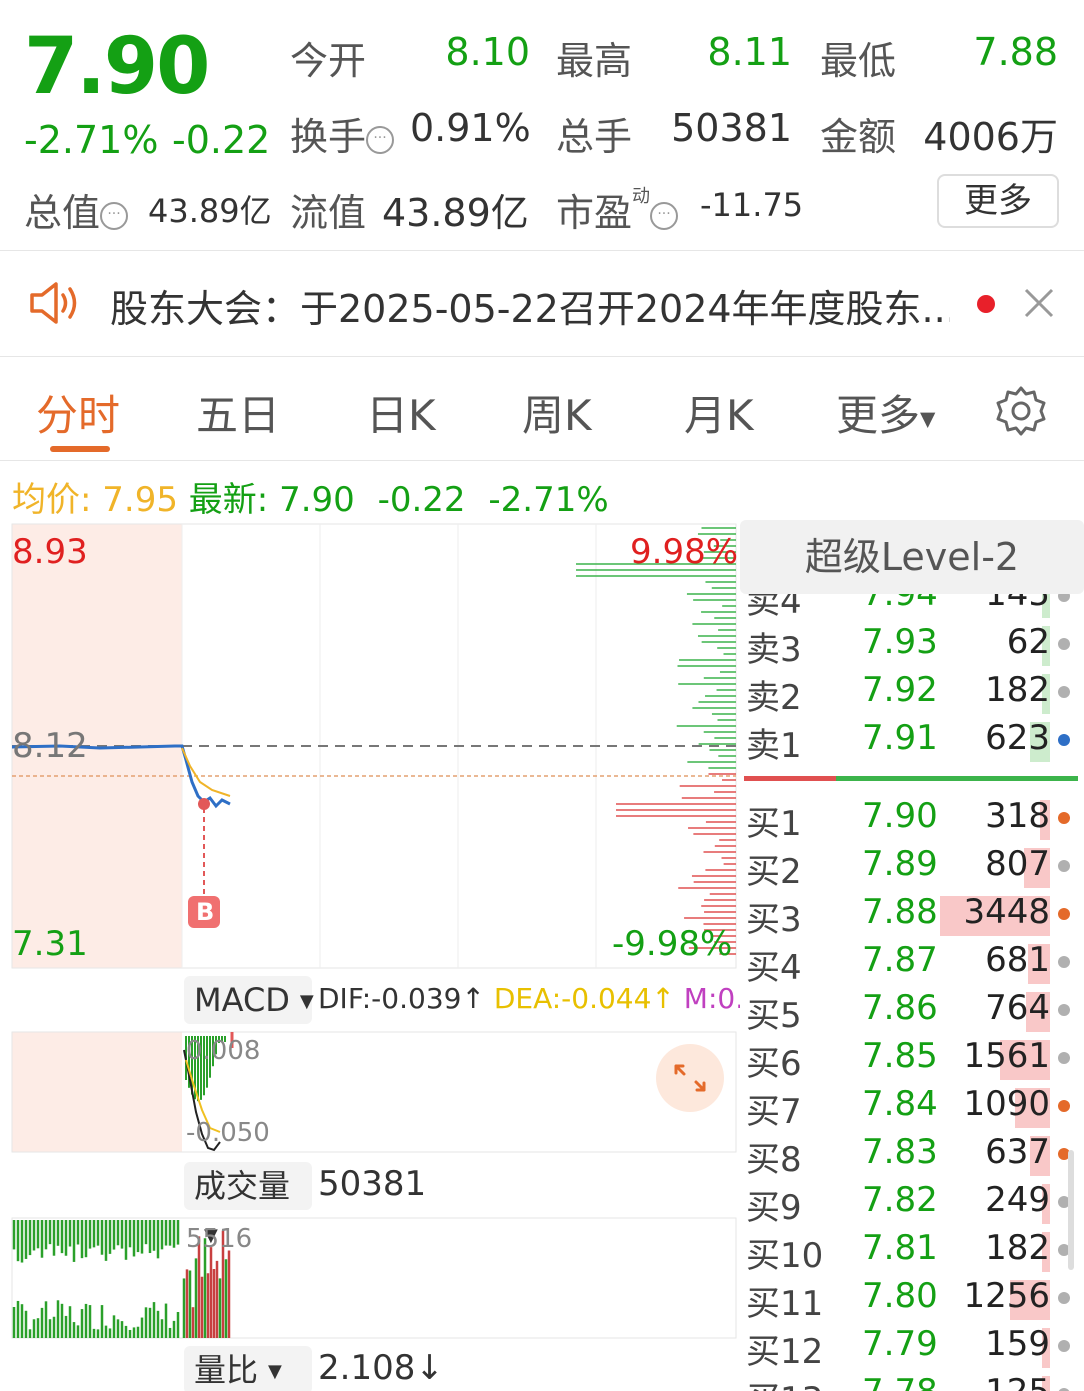 Image resolution: width=1084 pixels, height=1391 pixels. I want to click on macd-axis-top: 0.008, so click(223, 1051).